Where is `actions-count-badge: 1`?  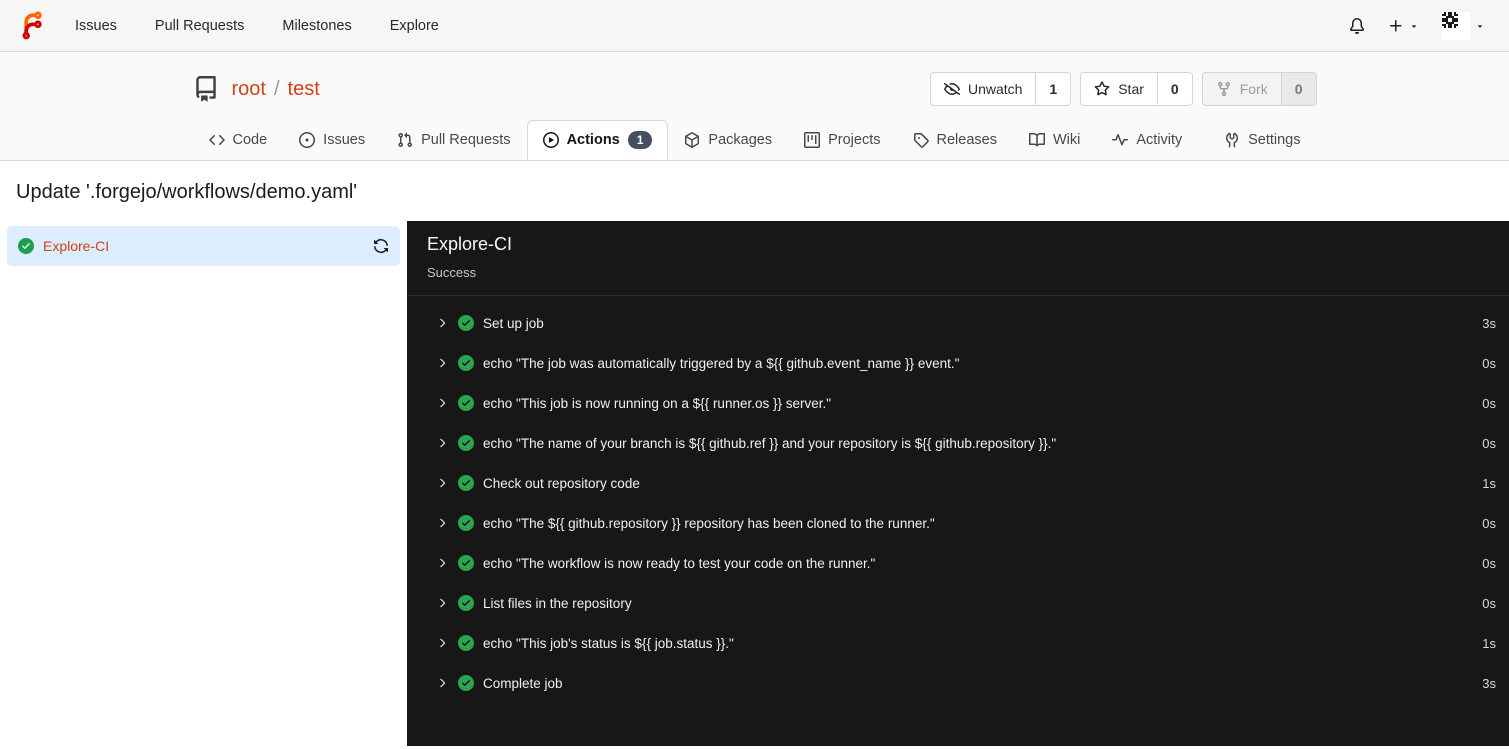
actions-count-badge: 1 is located at coordinates (640, 140).